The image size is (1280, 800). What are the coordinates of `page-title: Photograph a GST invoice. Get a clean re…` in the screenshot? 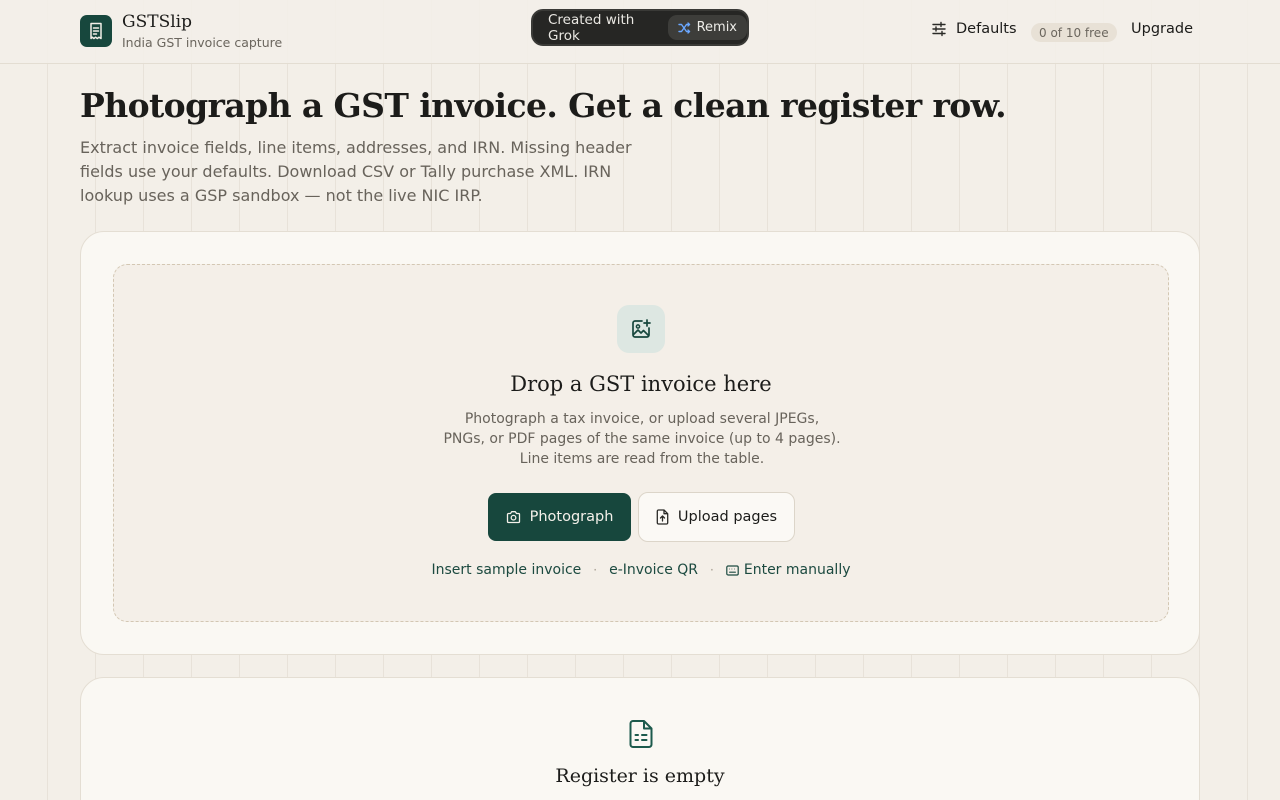 It's located at (543, 105).